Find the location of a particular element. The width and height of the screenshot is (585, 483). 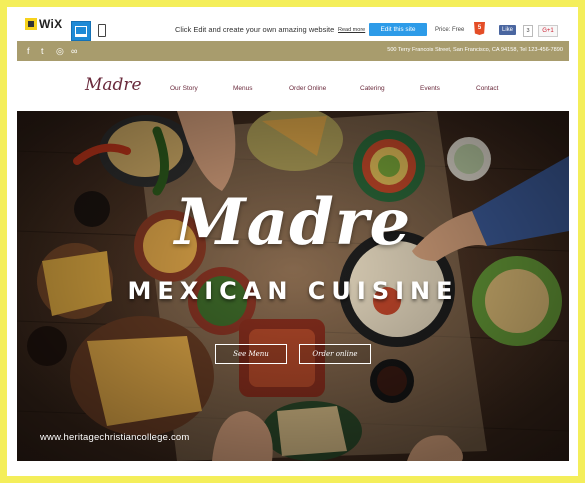

order-online-button: Order online is located at coordinates (335, 354).